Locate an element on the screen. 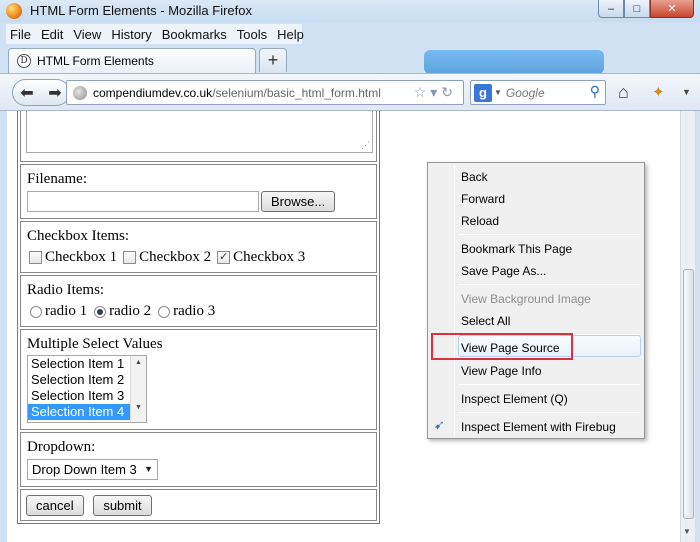 The width and height of the screenshot is (700, 542). listbox-scrollbar: ▲ ▼ is located at coordinates (138, 389).